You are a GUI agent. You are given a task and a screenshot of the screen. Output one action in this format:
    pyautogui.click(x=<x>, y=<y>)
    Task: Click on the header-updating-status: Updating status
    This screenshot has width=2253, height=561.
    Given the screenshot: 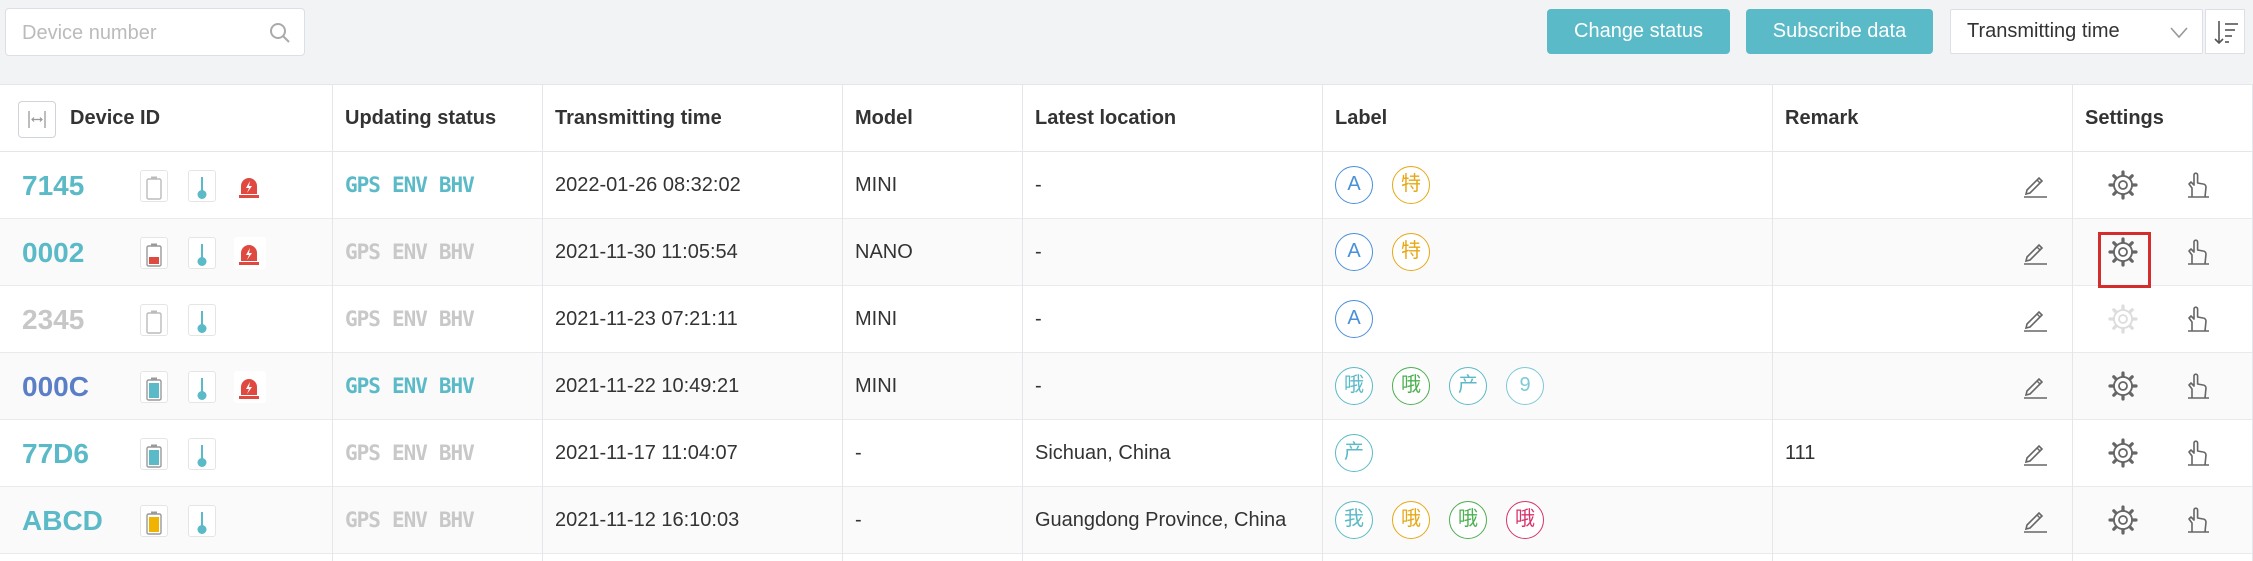 What is the action you would take?
    pyautogui.click(x=445, y=118)
    